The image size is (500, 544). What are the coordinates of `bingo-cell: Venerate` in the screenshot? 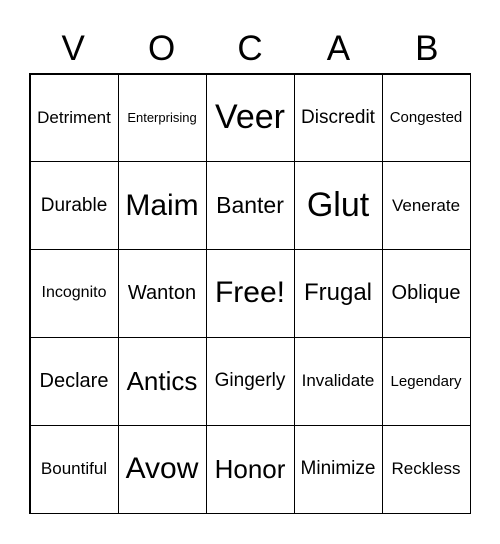 It's located at (426, 206).